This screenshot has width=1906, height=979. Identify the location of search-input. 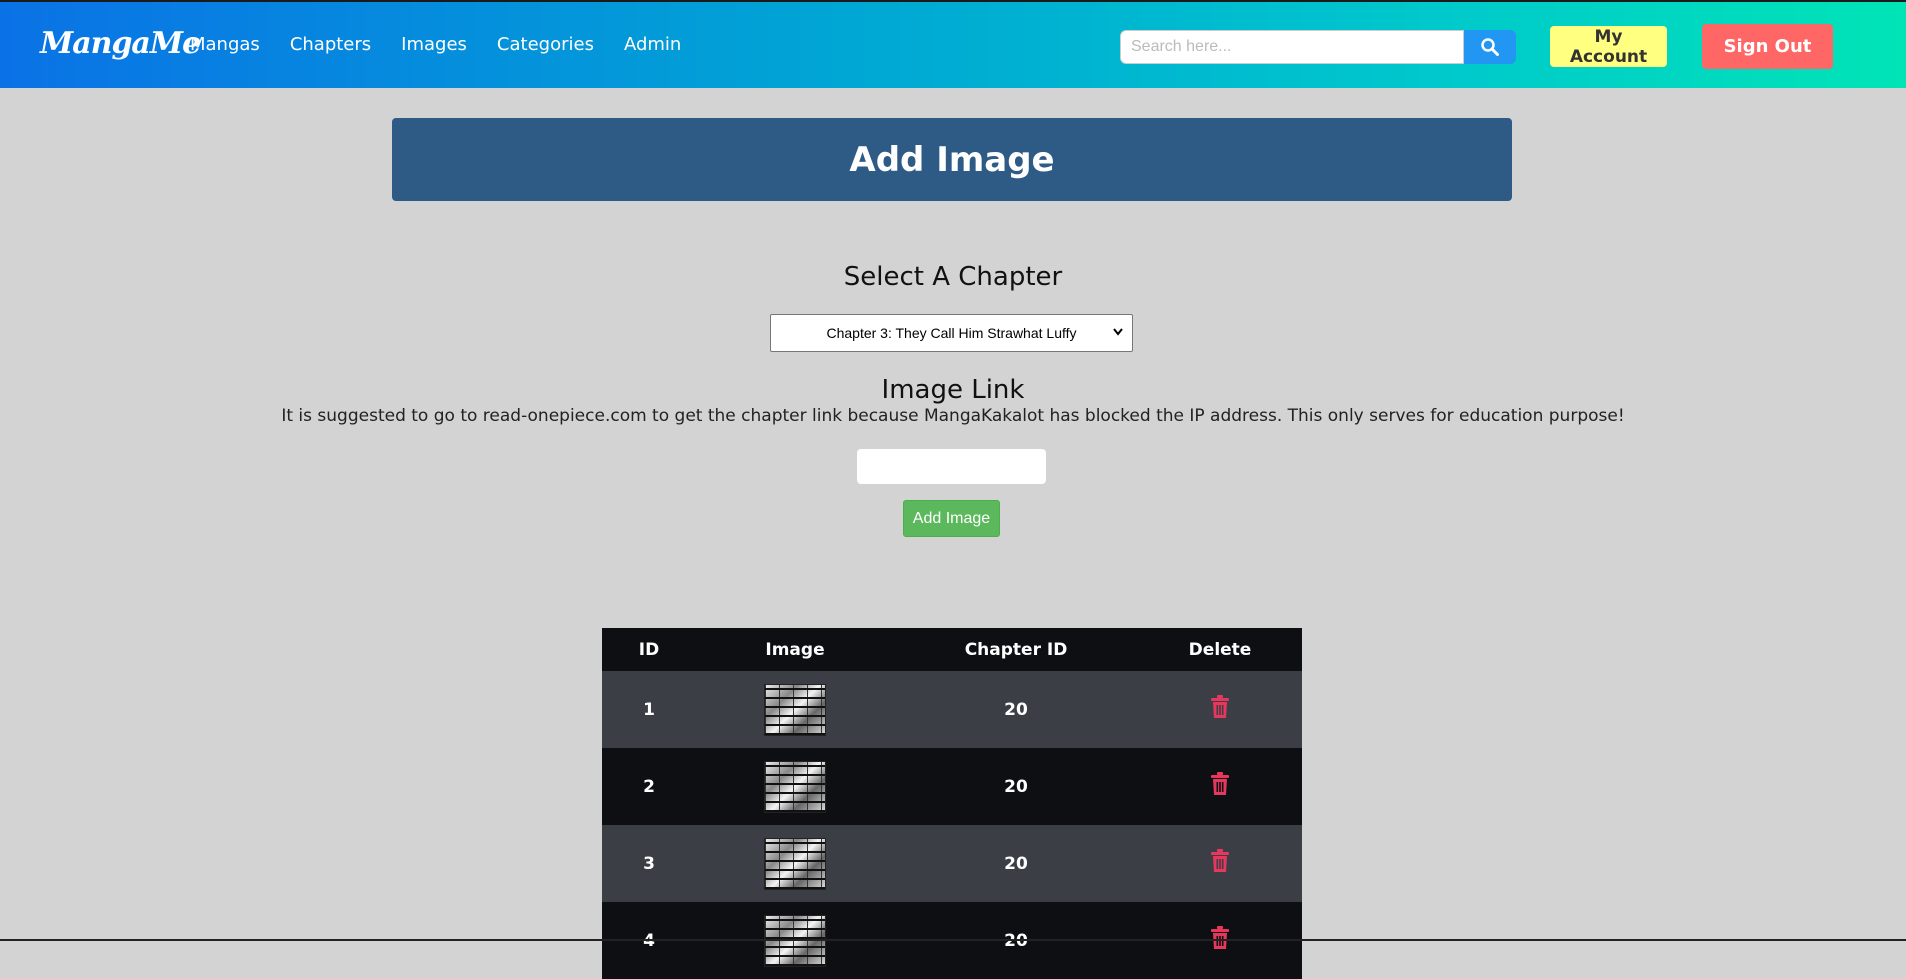
(1292, 47).